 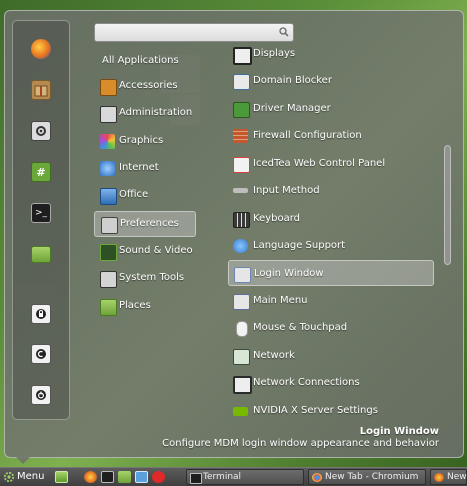 I want to click on app-label: Domain Blocker, so click(x=292, y=80).